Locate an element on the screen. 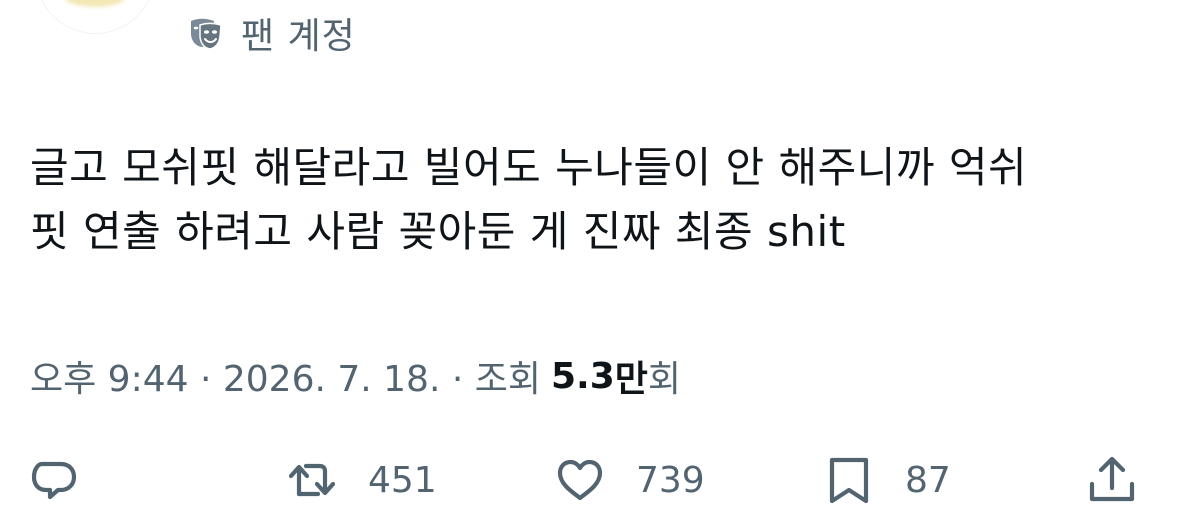 This screenshot has height=528, width=1178. share-button is located at coordinates (1112, 480).